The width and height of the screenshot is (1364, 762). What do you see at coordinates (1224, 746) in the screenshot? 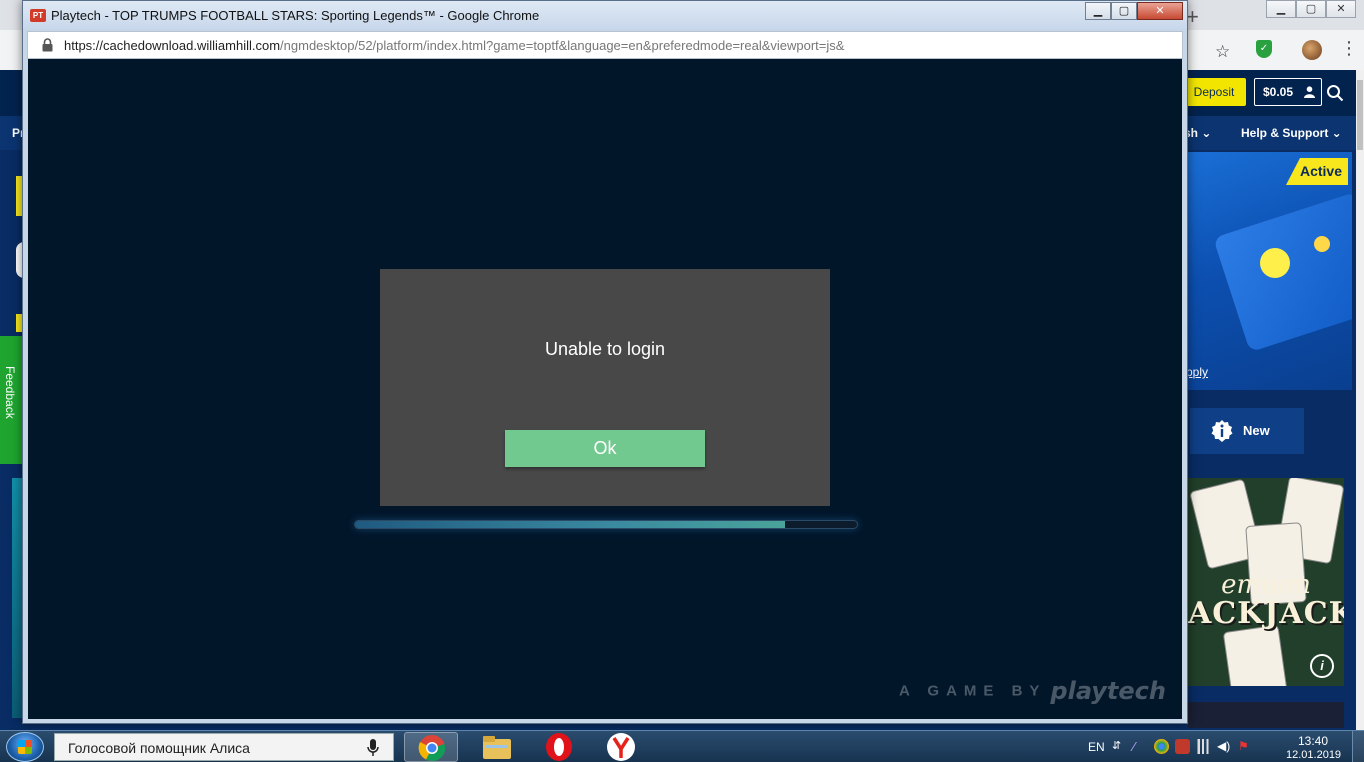
I see `tray-volume-icon: ◀)` at bounding box center [1224, 746].